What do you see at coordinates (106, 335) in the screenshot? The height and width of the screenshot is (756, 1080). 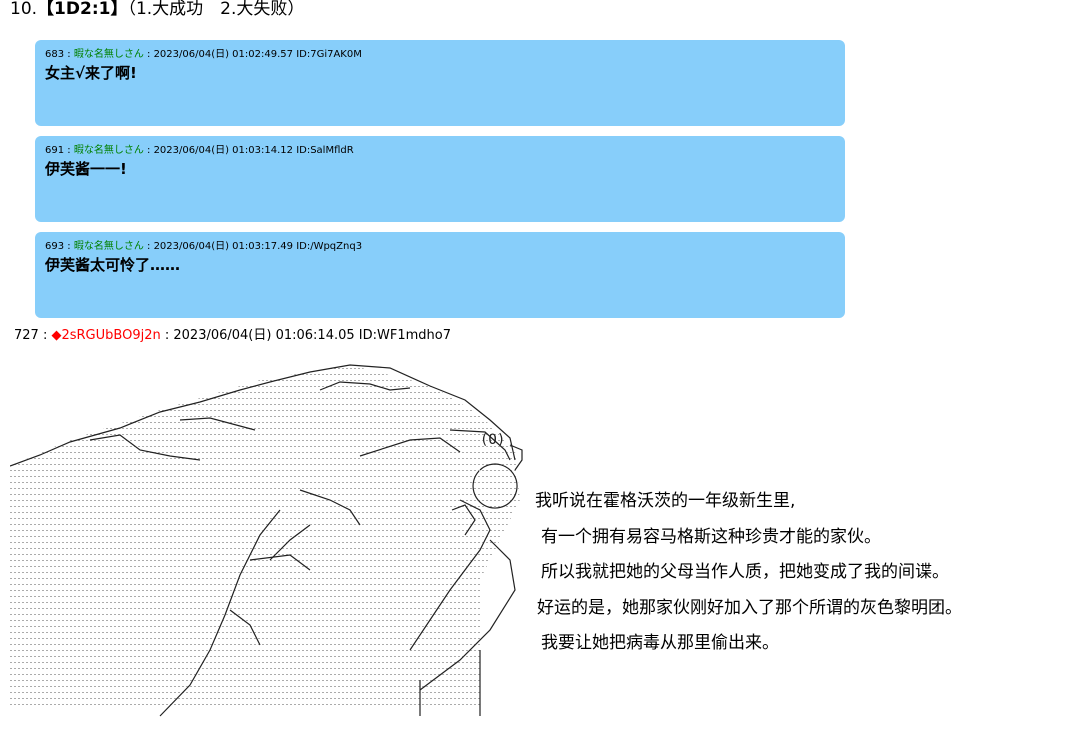 I see `poster-trip: ◆2sRGUbBO9j2n` at bounding box center [106, 335].